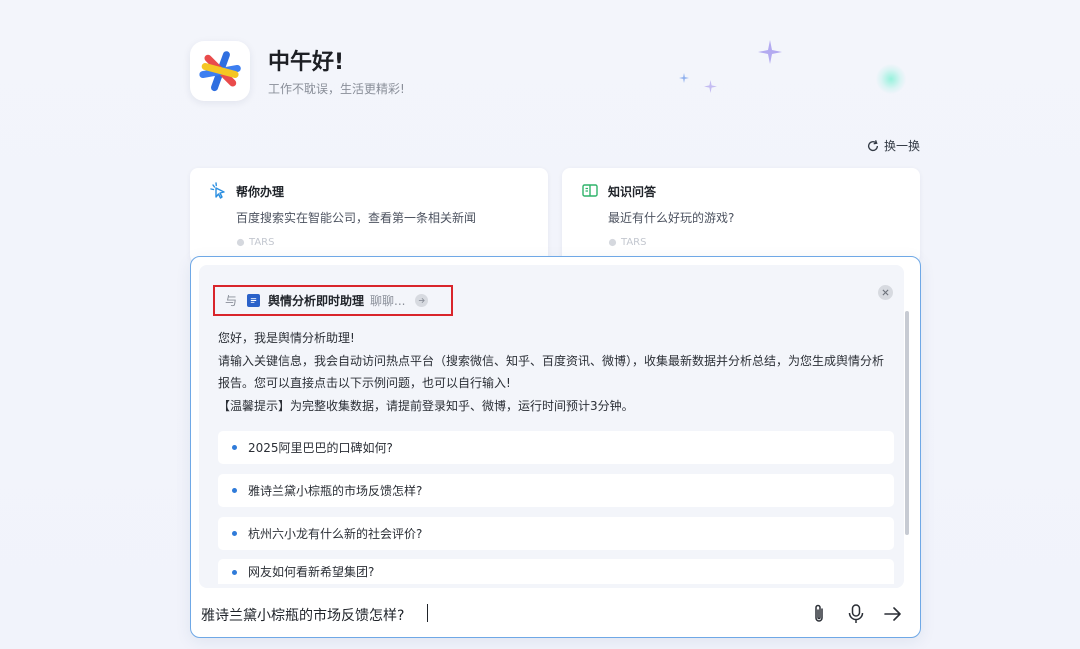  I want to click on intro-line: 您好，我是舆情分析助理!, so click(286, 338).